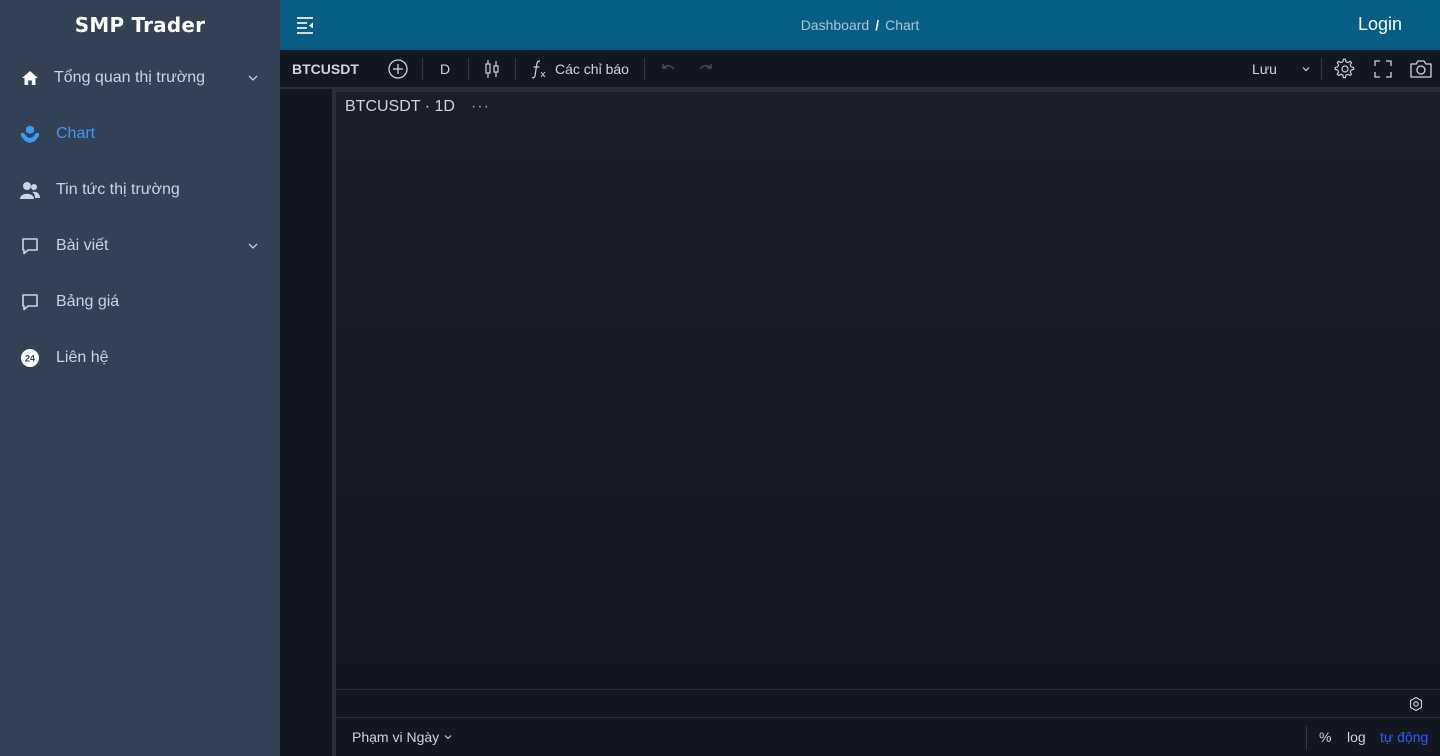  What do you see at coordinates (140, 25) in the screenshot?
I see `brand-logo: SMP Trader` at bounding box center [140, 25].